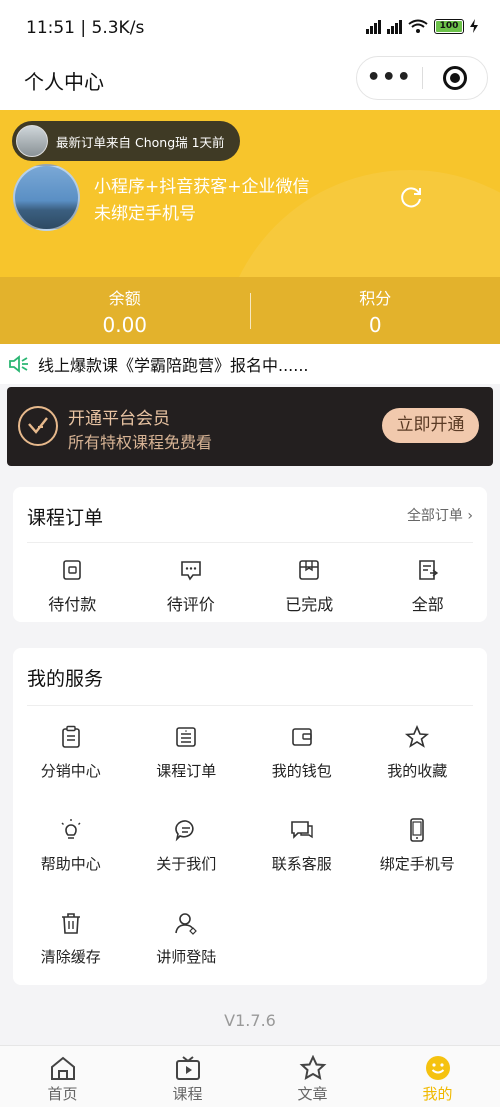  What do you see at coordinates (418, 26) in the screenshot?
I see `wifi-icon` at bounding box center [418, 26].